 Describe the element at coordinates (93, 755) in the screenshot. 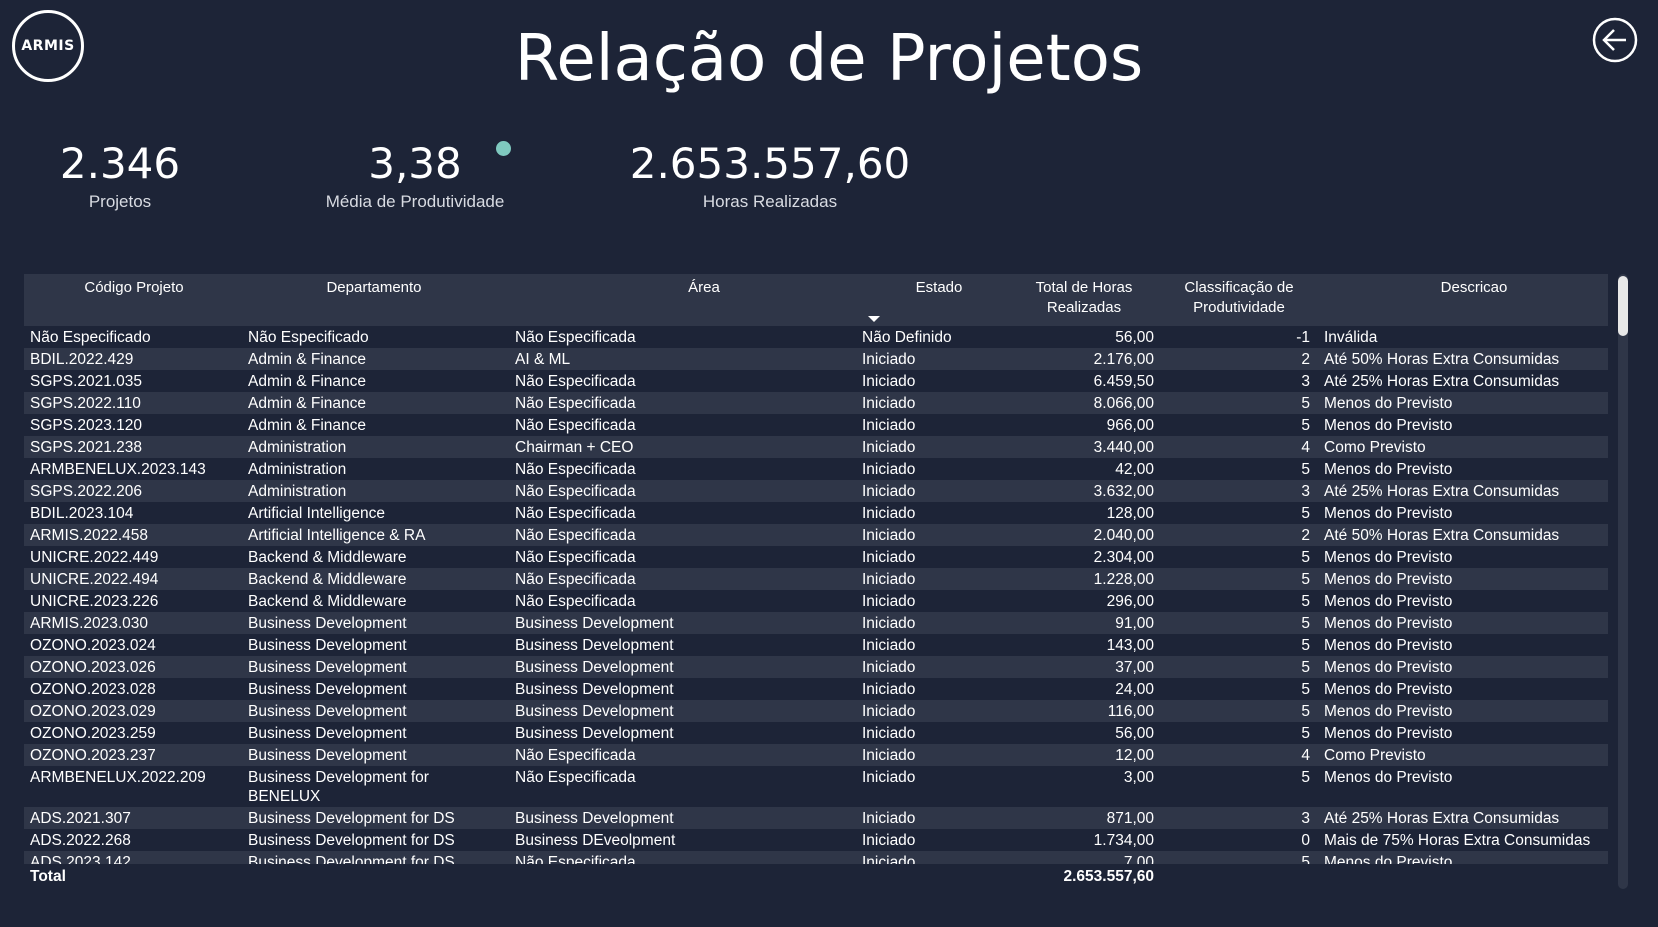

I see `cell-code: OZONO.2023.237` at that location.